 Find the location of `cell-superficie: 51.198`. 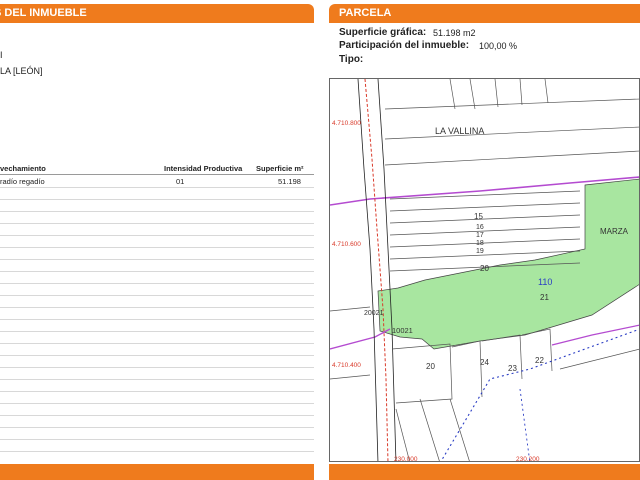

cell-superficie: 51.198 is located at coordinates (289, 181).